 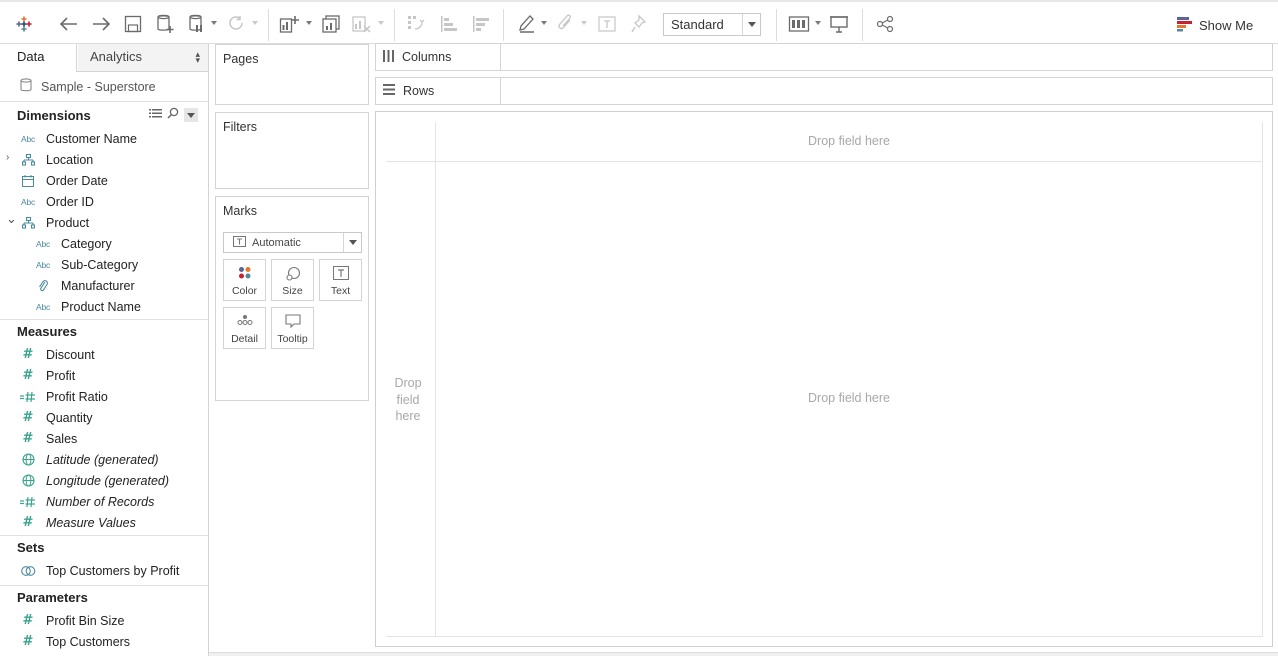 I want to click on field-sub-category: Abc Sub-Category, so click(x=86, y=264).